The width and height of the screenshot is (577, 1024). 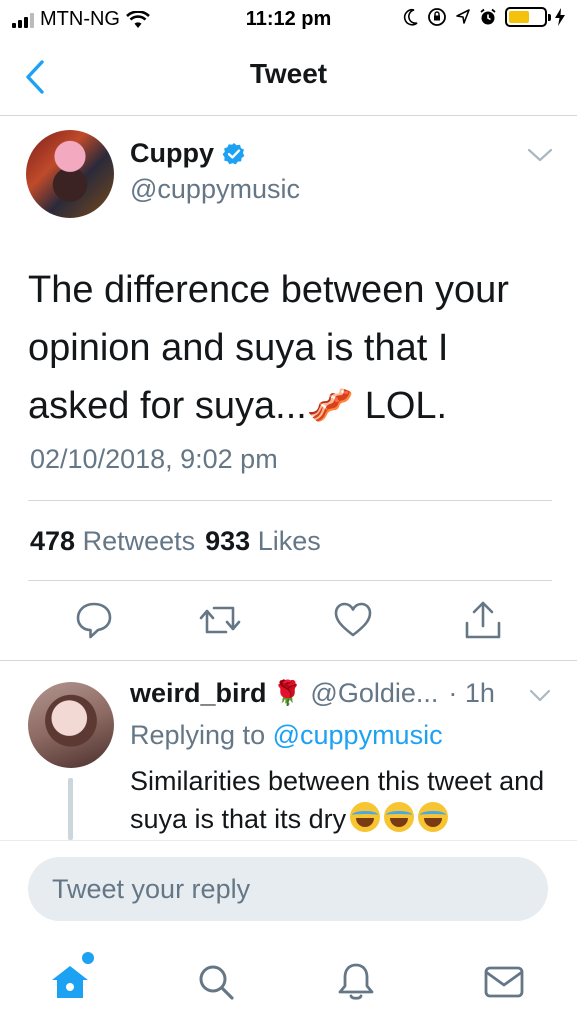 What do you see at coordinates (70, 174) in the screenshot?
I see `author-avatar` at bounding box center [70, 174].